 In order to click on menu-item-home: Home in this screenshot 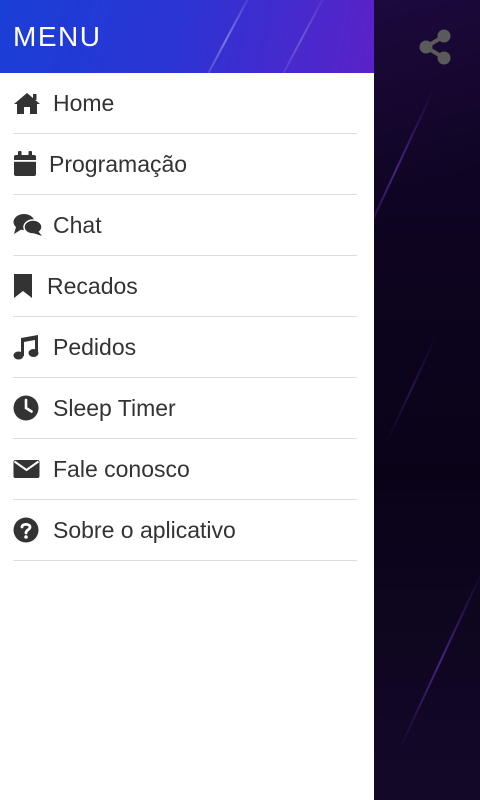, I will do `click(185, 103)`.